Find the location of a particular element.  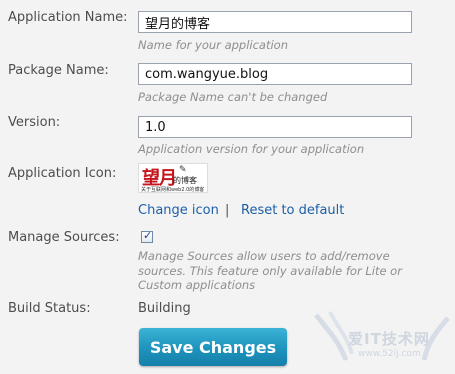

package-name-field is located at coordinates (275, 74).